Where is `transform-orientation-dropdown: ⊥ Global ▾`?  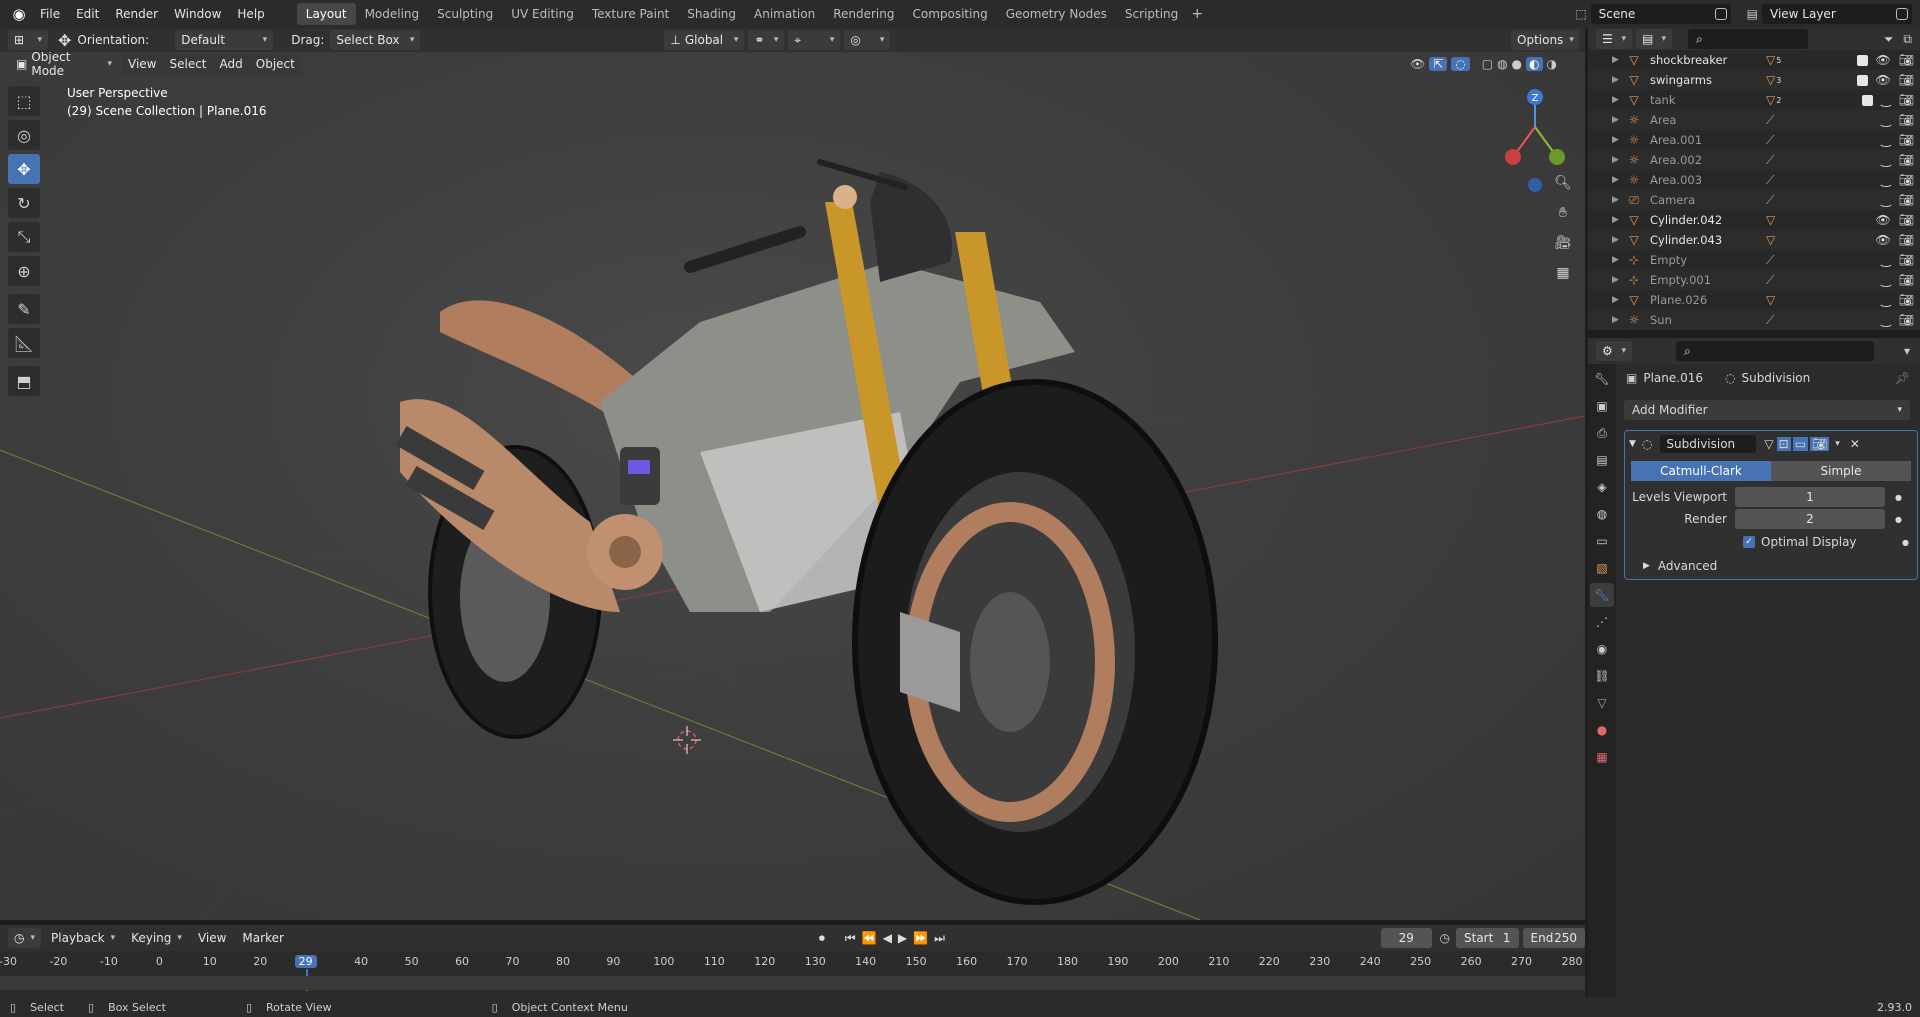 transform-orientation-dropdown: ⊥ Global ▾ is located at coordinates (704, 40).